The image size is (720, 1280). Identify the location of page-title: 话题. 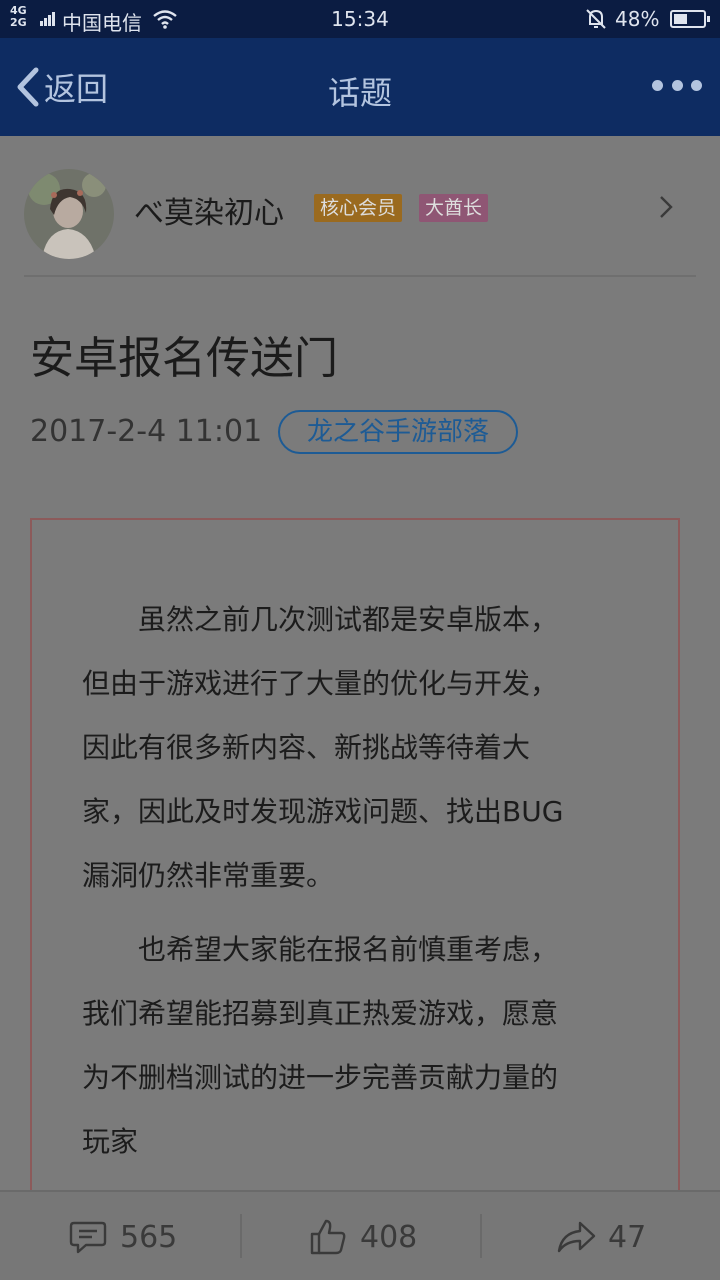
(359, 93).